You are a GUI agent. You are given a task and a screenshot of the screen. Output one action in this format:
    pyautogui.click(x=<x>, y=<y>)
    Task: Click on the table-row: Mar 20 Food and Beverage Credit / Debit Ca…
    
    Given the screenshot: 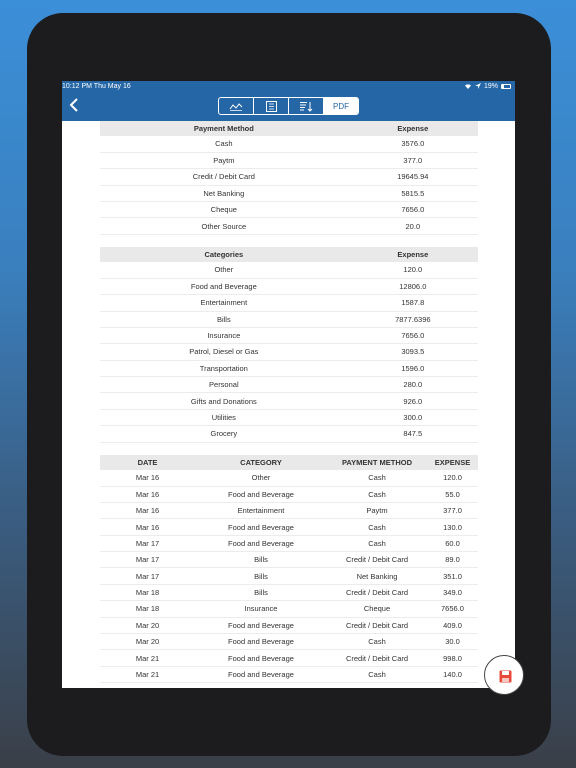 What is the action you would take?
    pyautogui.click(x=289, y=626)
    